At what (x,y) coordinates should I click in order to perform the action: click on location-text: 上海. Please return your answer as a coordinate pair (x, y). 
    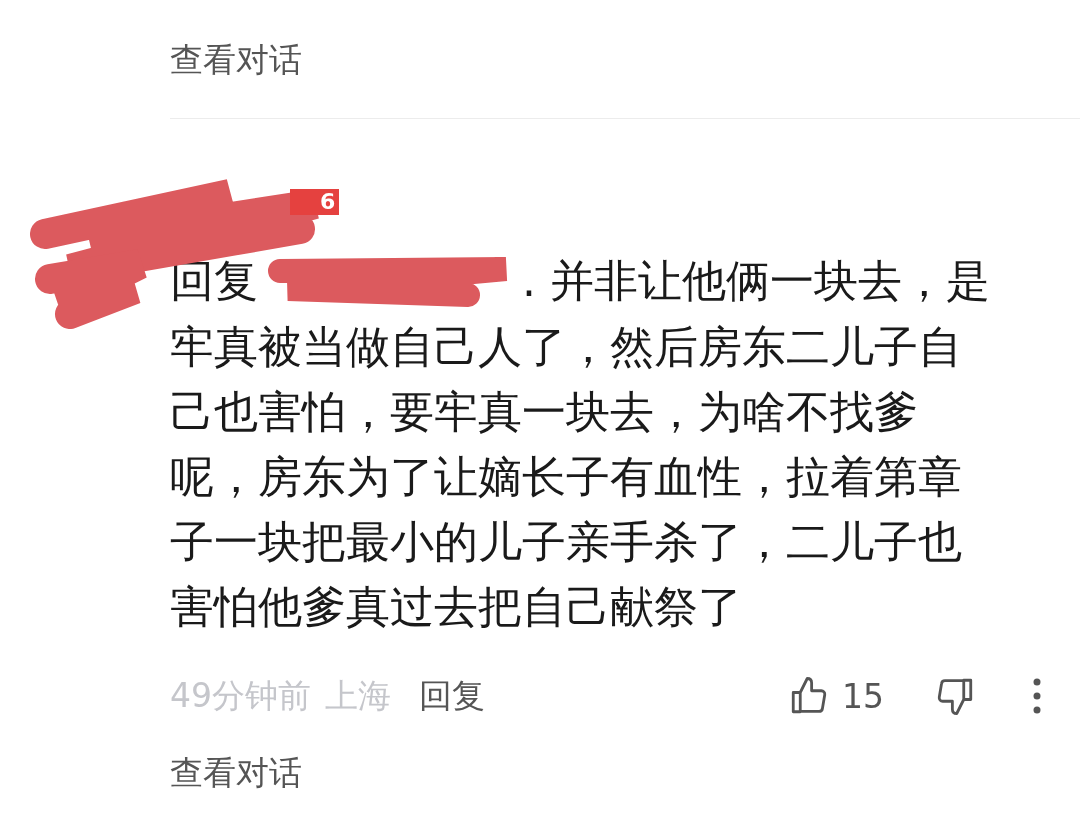
    Looking at the image, I should click on (358, 695).